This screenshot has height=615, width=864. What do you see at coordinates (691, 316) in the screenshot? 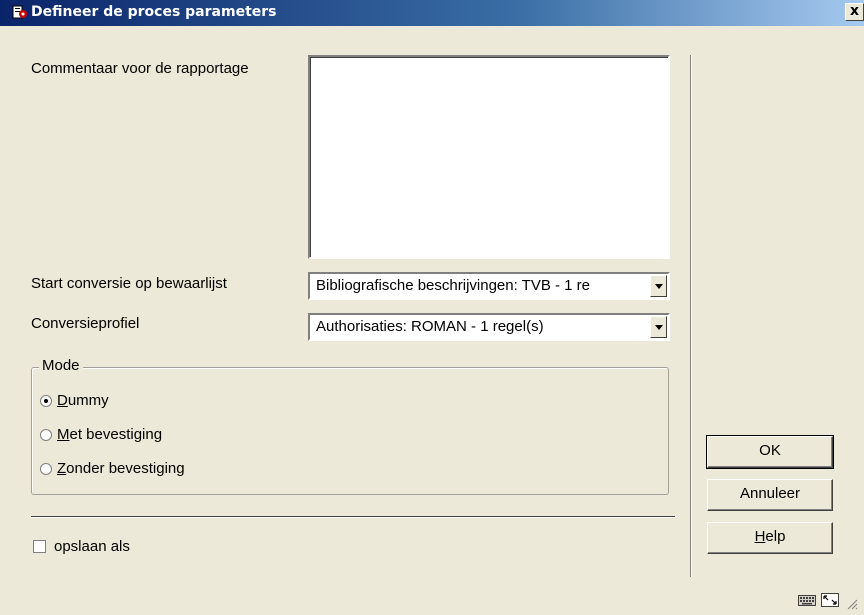
I see `vertical-divider-highlight` at bounding box center [691, 316].